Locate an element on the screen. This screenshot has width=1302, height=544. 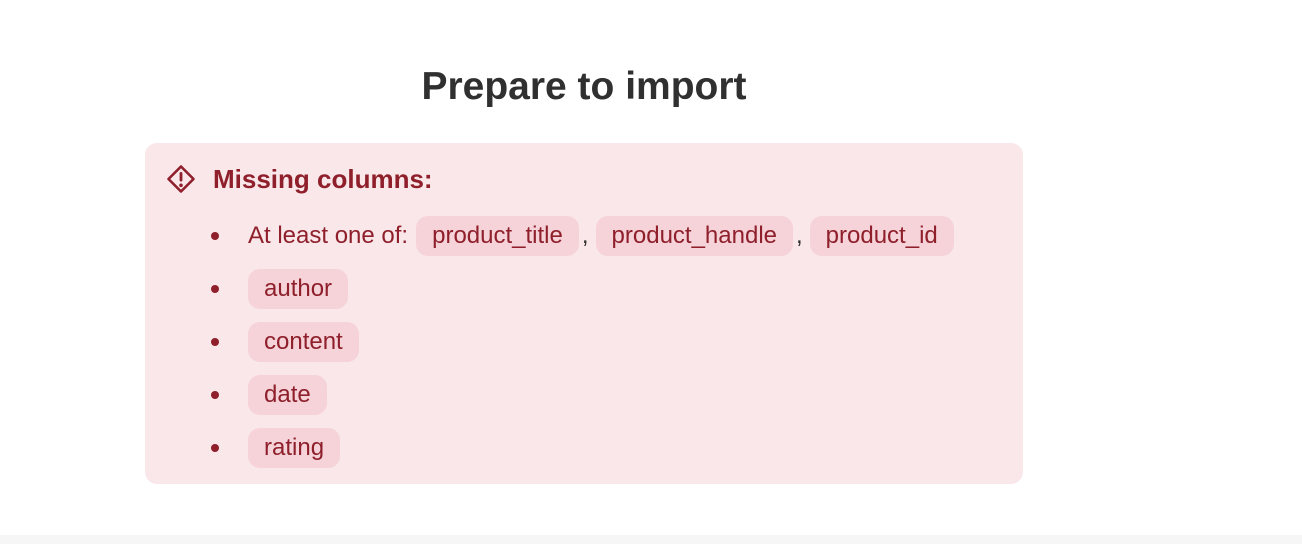
column-chip-product-title: product_title is located at coordinates (497, 236).